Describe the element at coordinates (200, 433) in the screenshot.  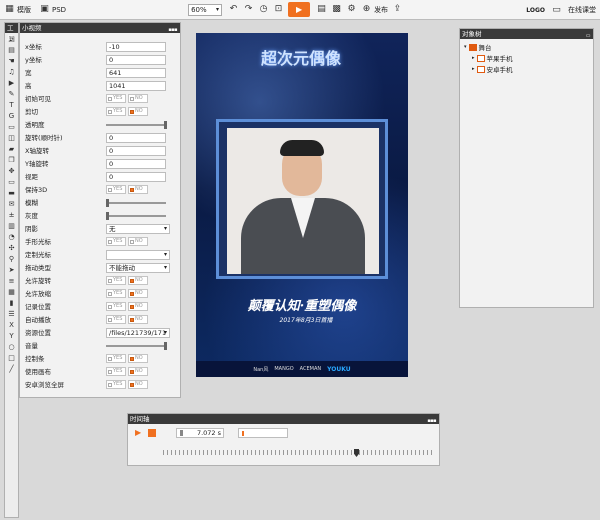
I see `timeline-time-input: 7.072 s` at that location.